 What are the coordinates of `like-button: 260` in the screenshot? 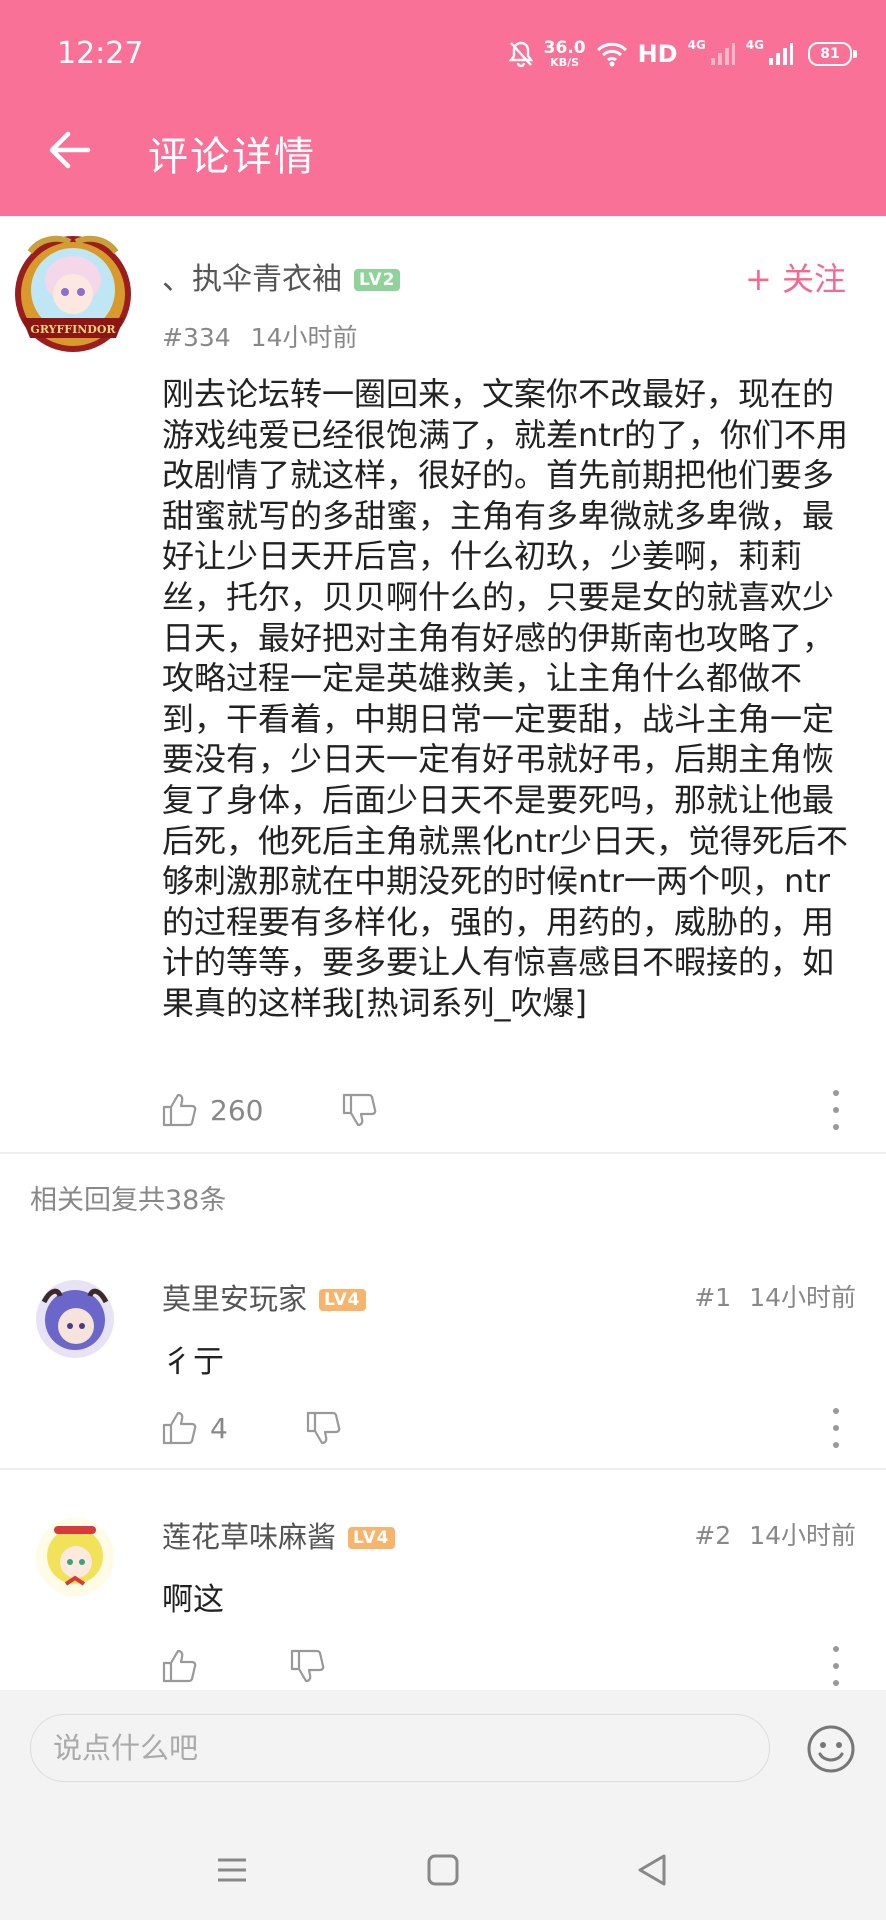 It's located at (212, 1110).